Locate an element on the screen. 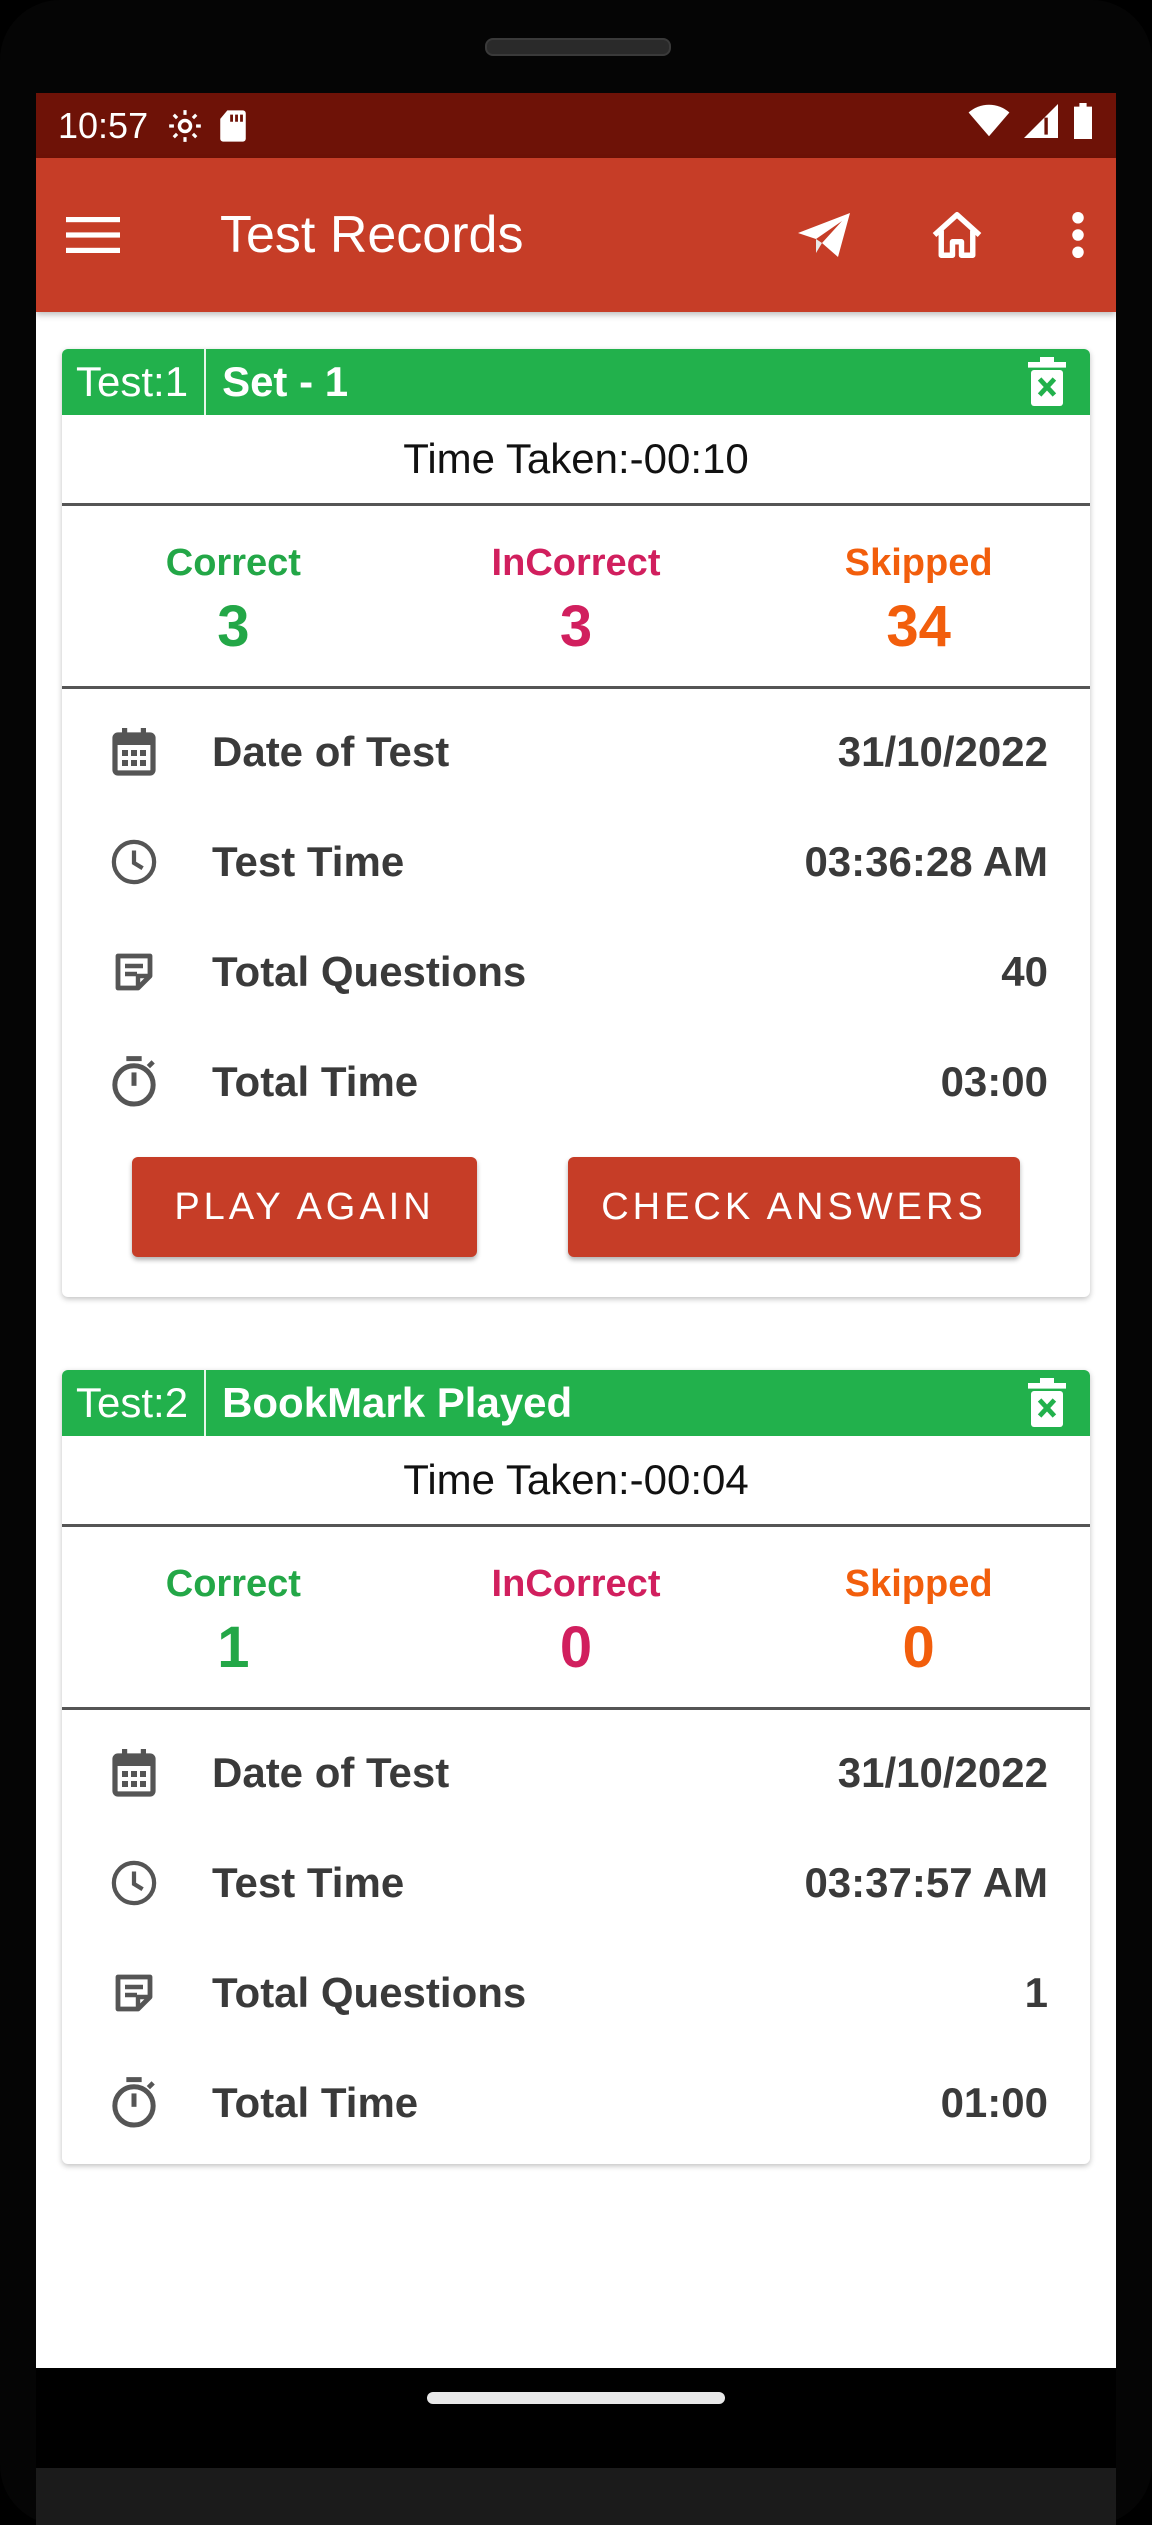 This screenshot has width=1152, height=2525. test-time-value: 03:36:28 AM is located at coordinates (926, 861).